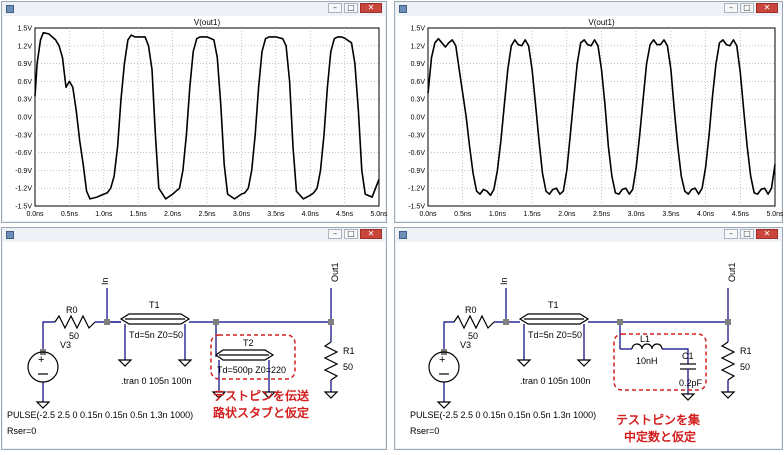 This screenshot has height=455, width=784. What do you see at coordinates (139, 214) in the screenshot?
I see `x-tick-label: 1.5ns` at bounding box center [139, 214].